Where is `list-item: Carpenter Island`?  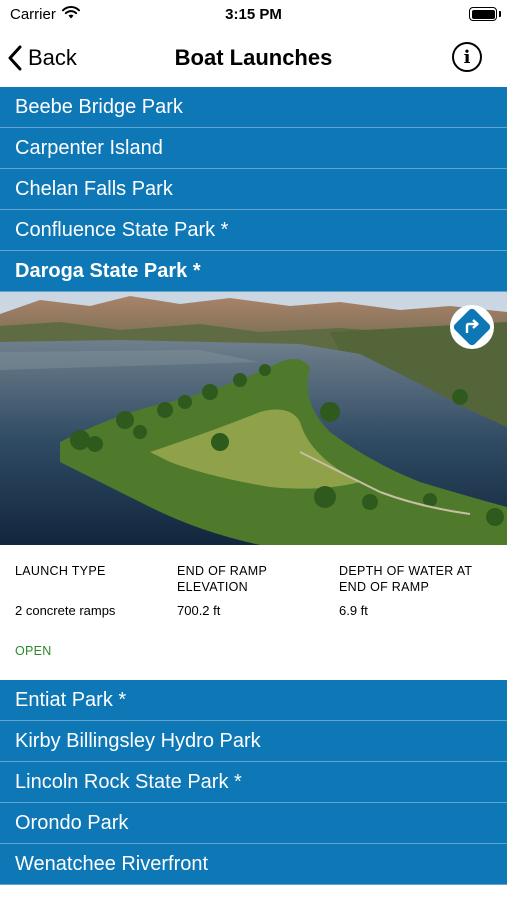
list-item: Carpenter Island is located at coordinates (253, 148).